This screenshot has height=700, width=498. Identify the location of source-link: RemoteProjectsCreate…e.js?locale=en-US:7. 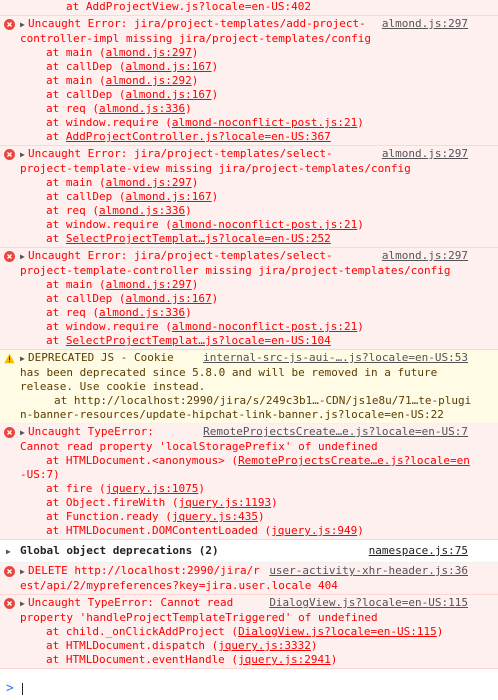
(335, 432).